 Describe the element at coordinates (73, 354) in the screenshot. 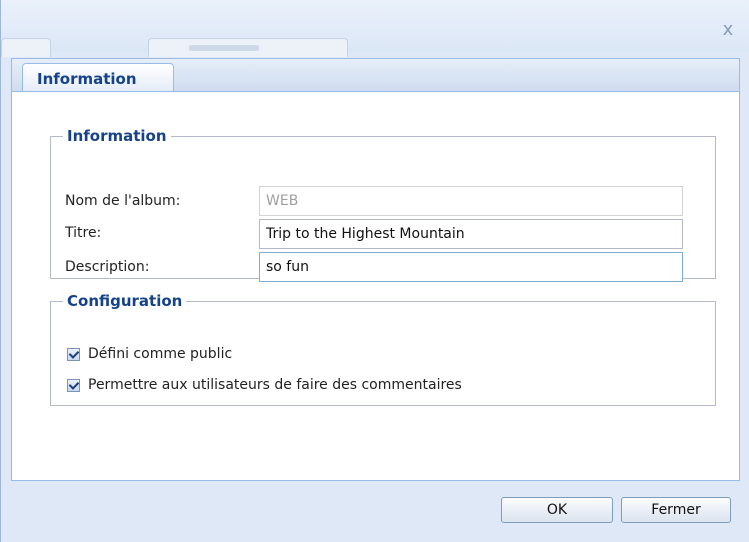

I see `public-checkbox` at that location.